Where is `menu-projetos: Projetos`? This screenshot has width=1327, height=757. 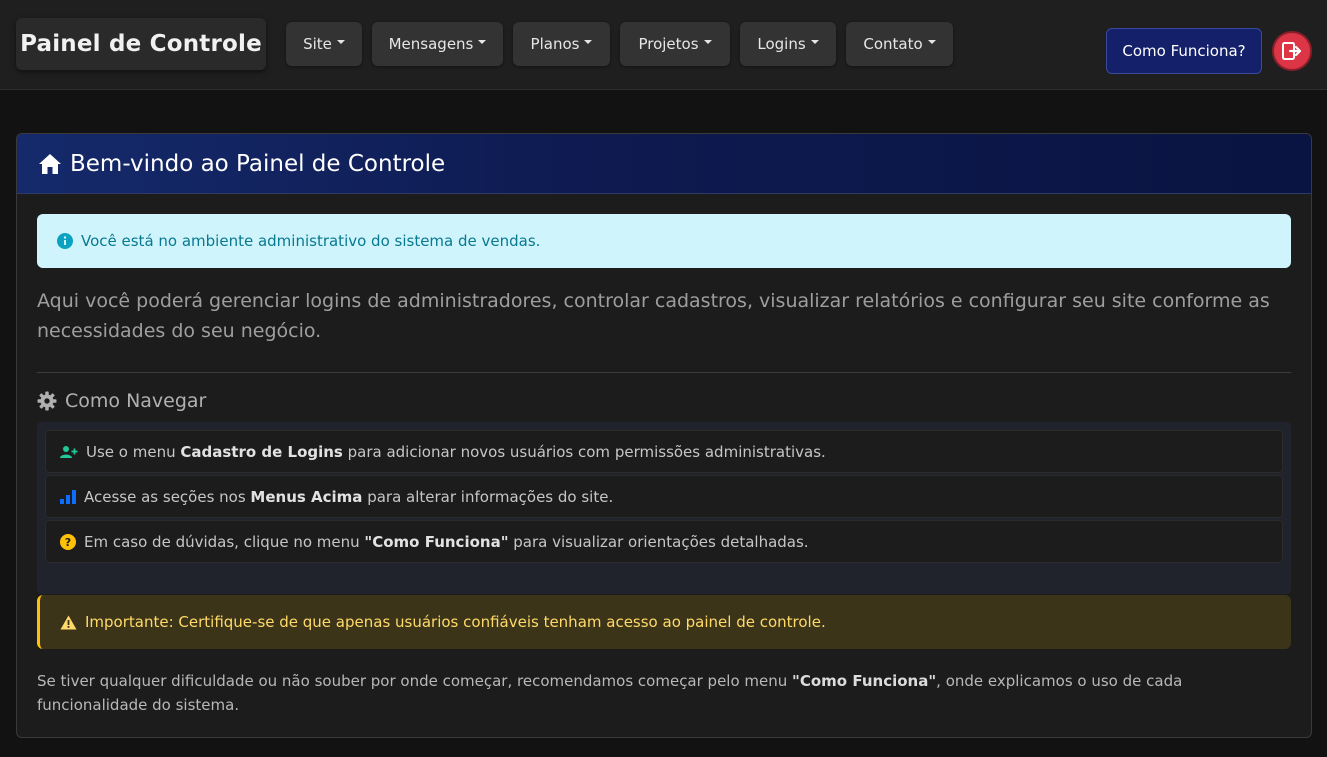 menu-projetos: Projetos is located at coordinates (675, 44).